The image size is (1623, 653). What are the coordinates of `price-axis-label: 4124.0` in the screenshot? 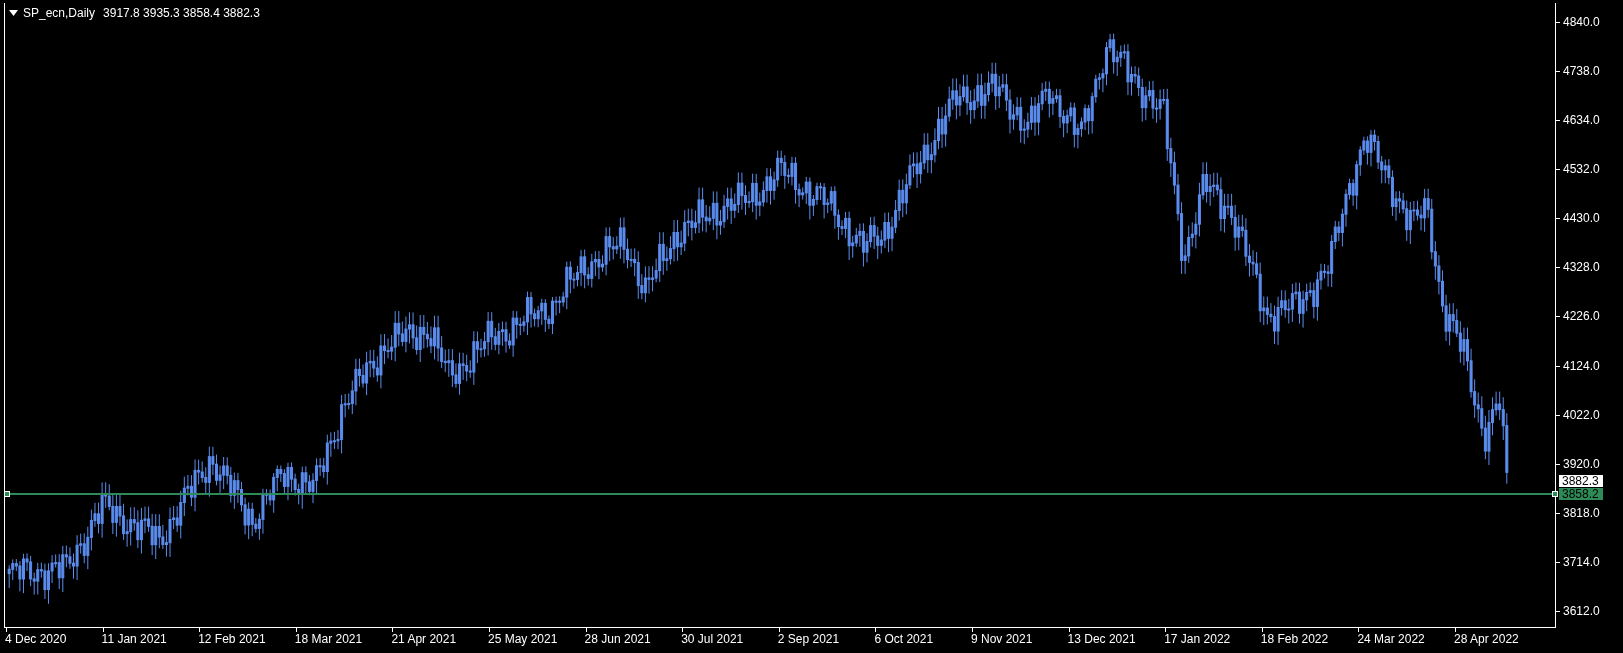 It's located at (1581, 365).